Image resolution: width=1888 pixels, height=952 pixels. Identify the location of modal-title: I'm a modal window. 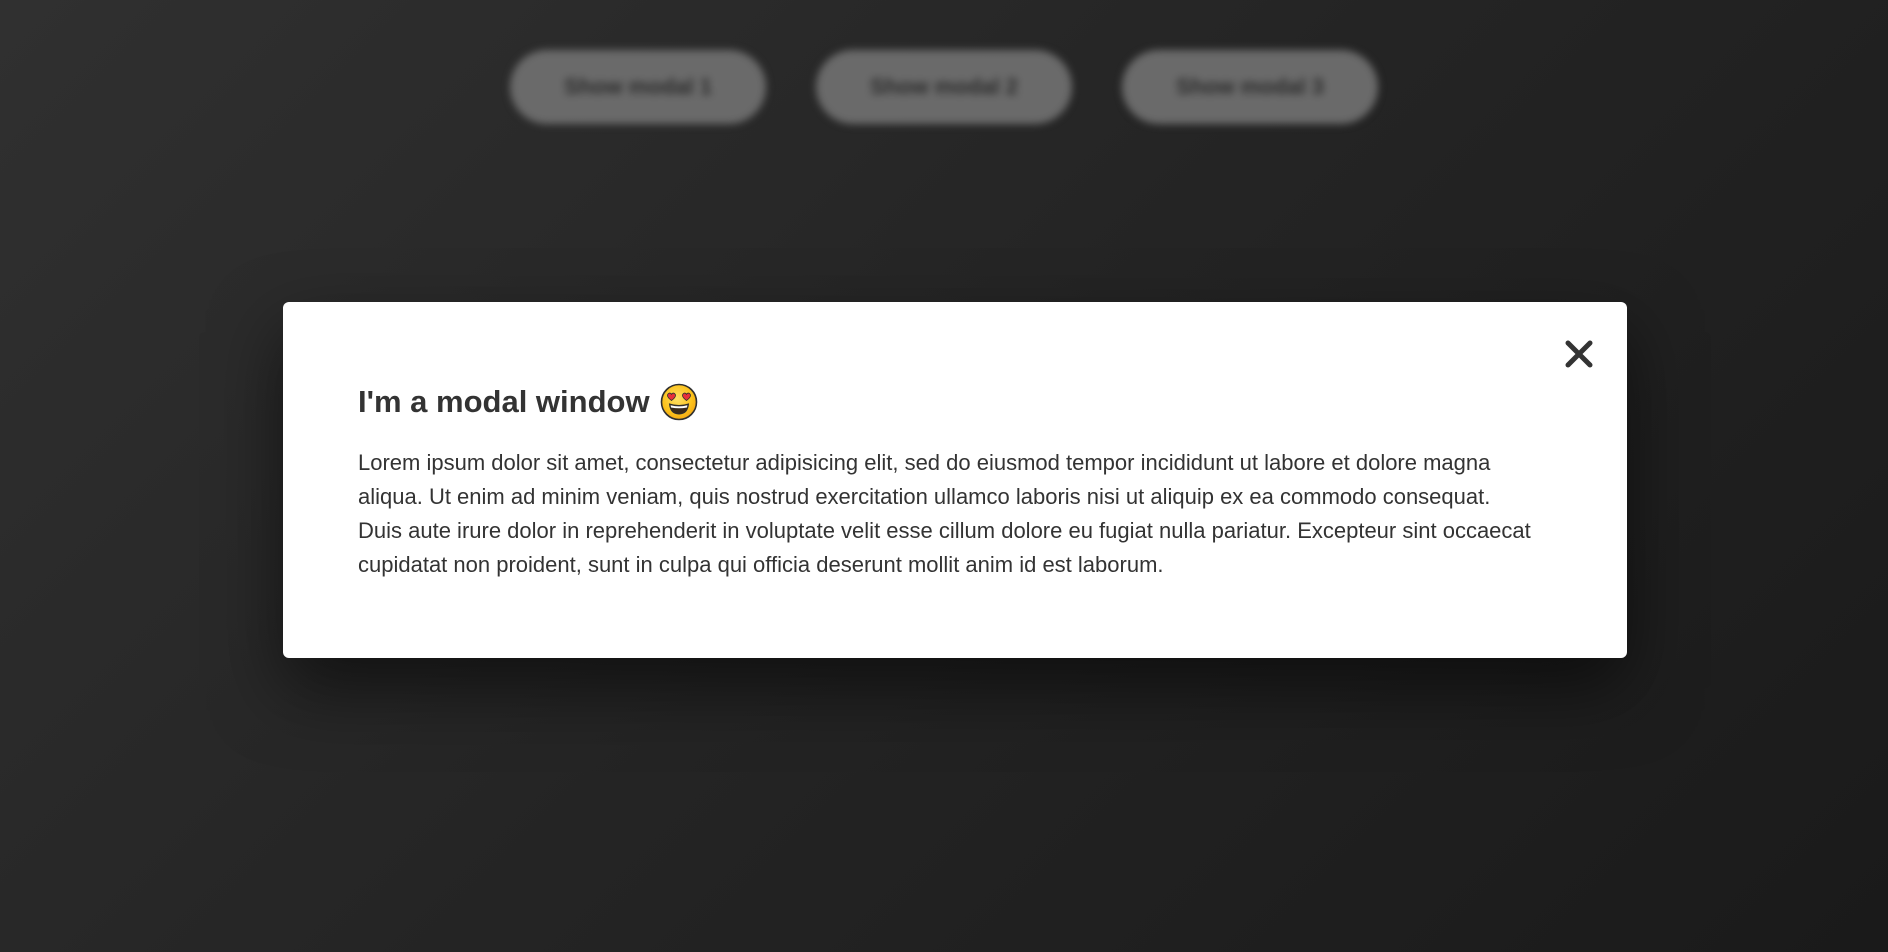
(955, 402).